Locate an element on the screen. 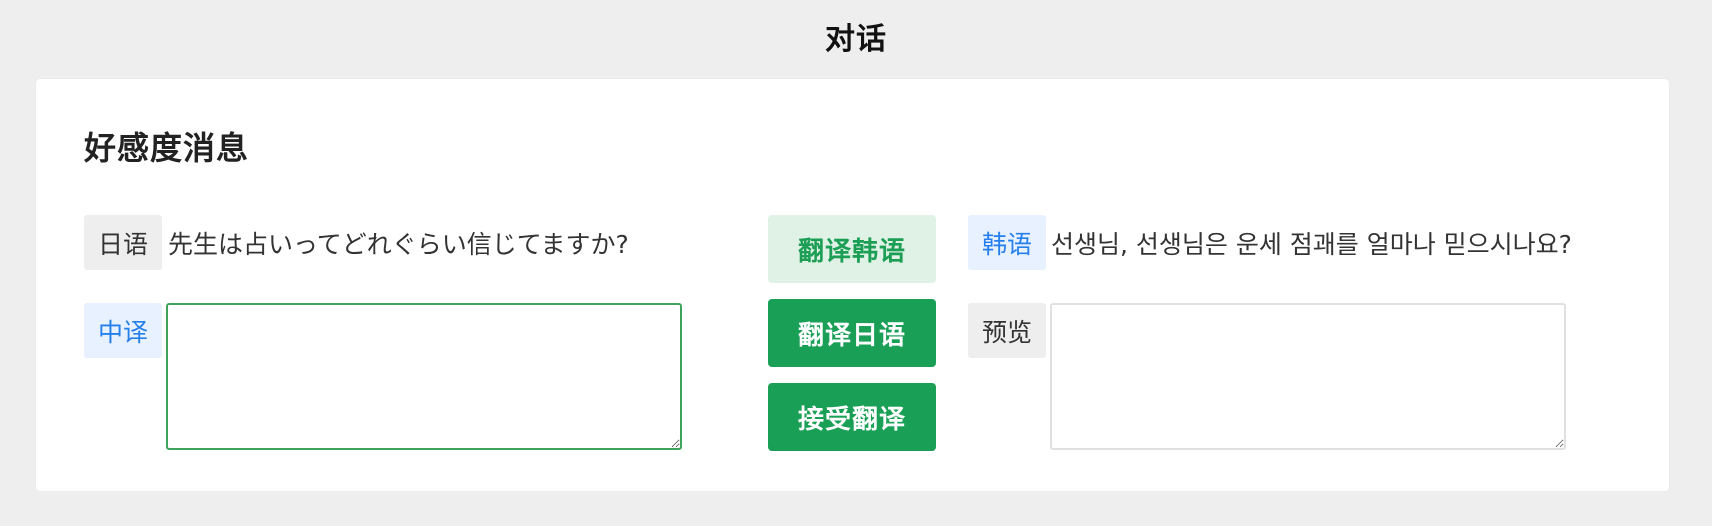 The width and height of the screenshot is (1712, 526). japanese-tag: 日语 is located at coordinates (123, 242).